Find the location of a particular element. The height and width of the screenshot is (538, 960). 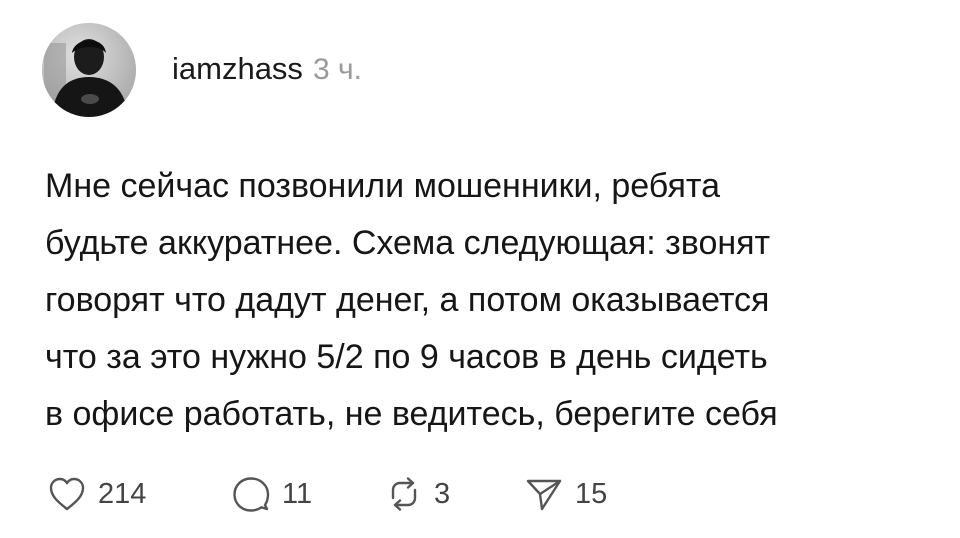

share-button: 15 is located at coordinates (585, 494).